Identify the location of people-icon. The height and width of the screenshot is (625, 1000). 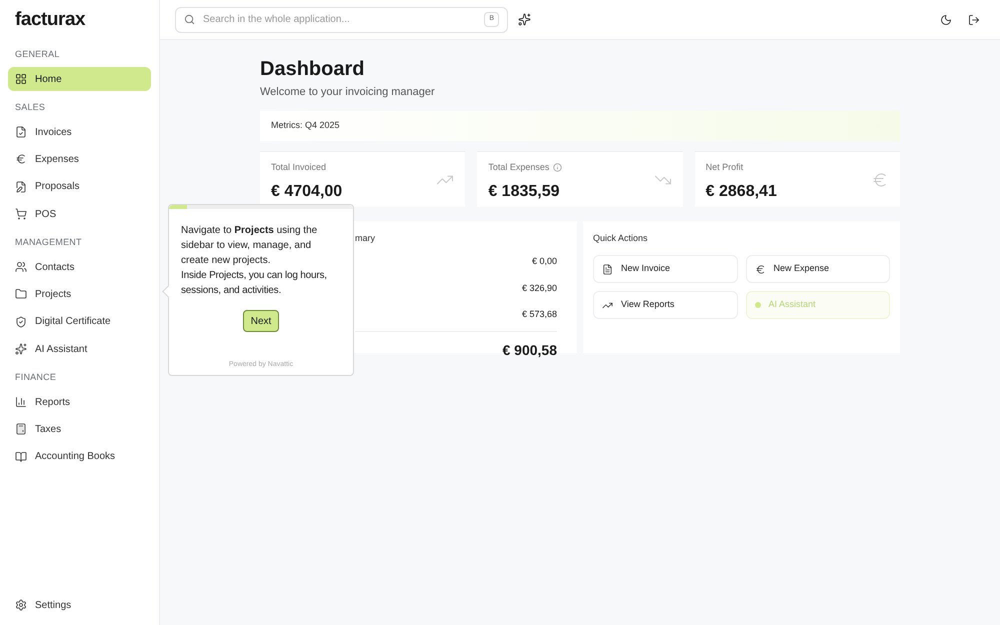
(21, 267).